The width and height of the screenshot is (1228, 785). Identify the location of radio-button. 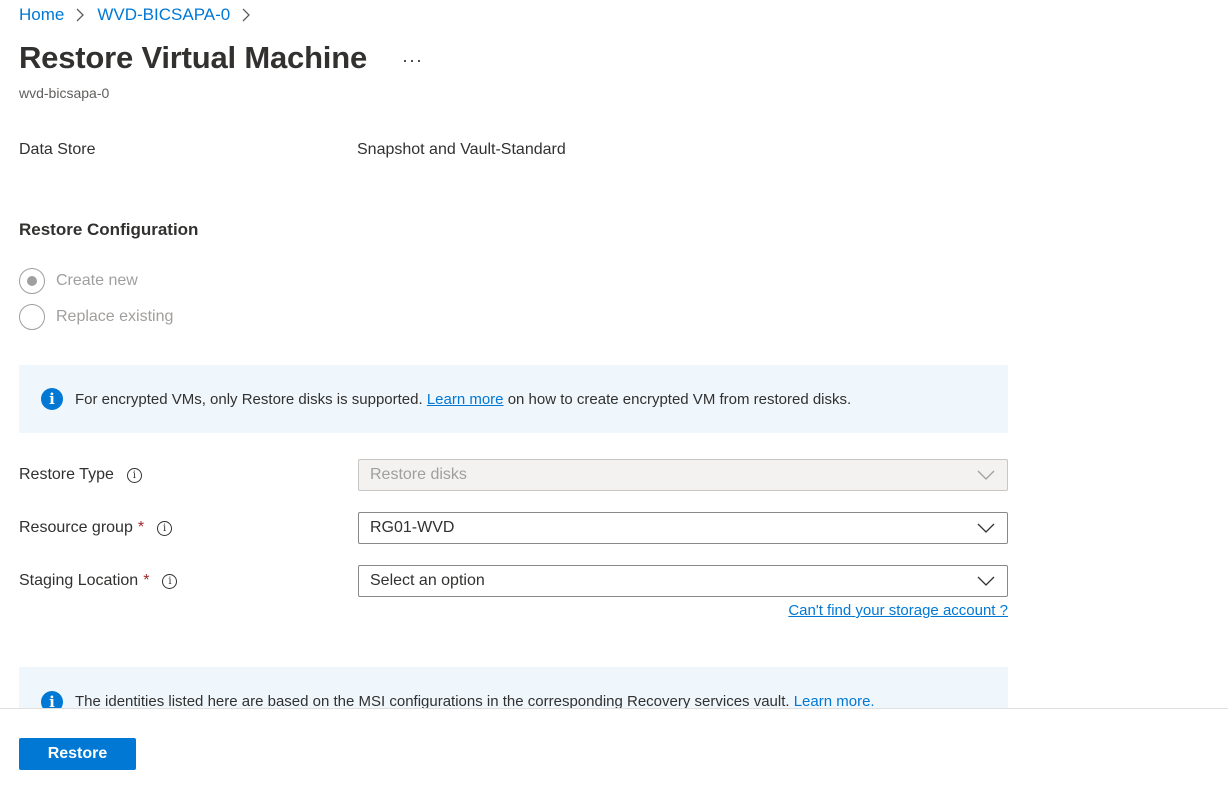
(32, 317).